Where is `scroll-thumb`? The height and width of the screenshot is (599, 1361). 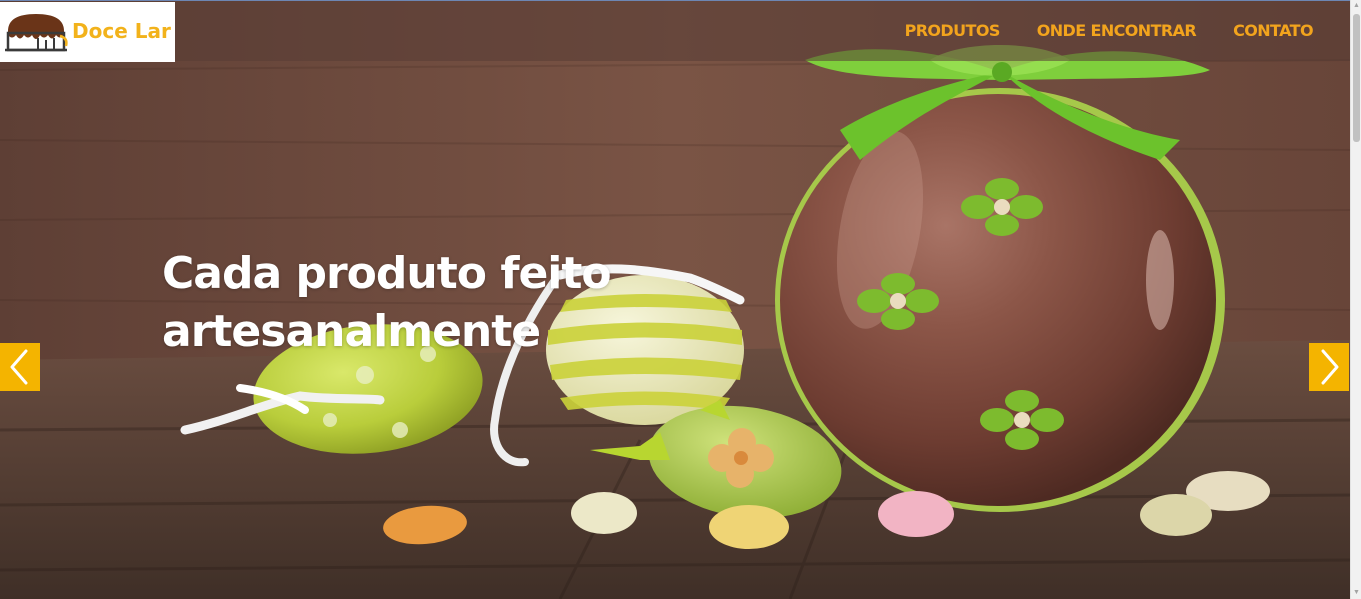 scroll-thumb is located at coordinates (1356, 78).